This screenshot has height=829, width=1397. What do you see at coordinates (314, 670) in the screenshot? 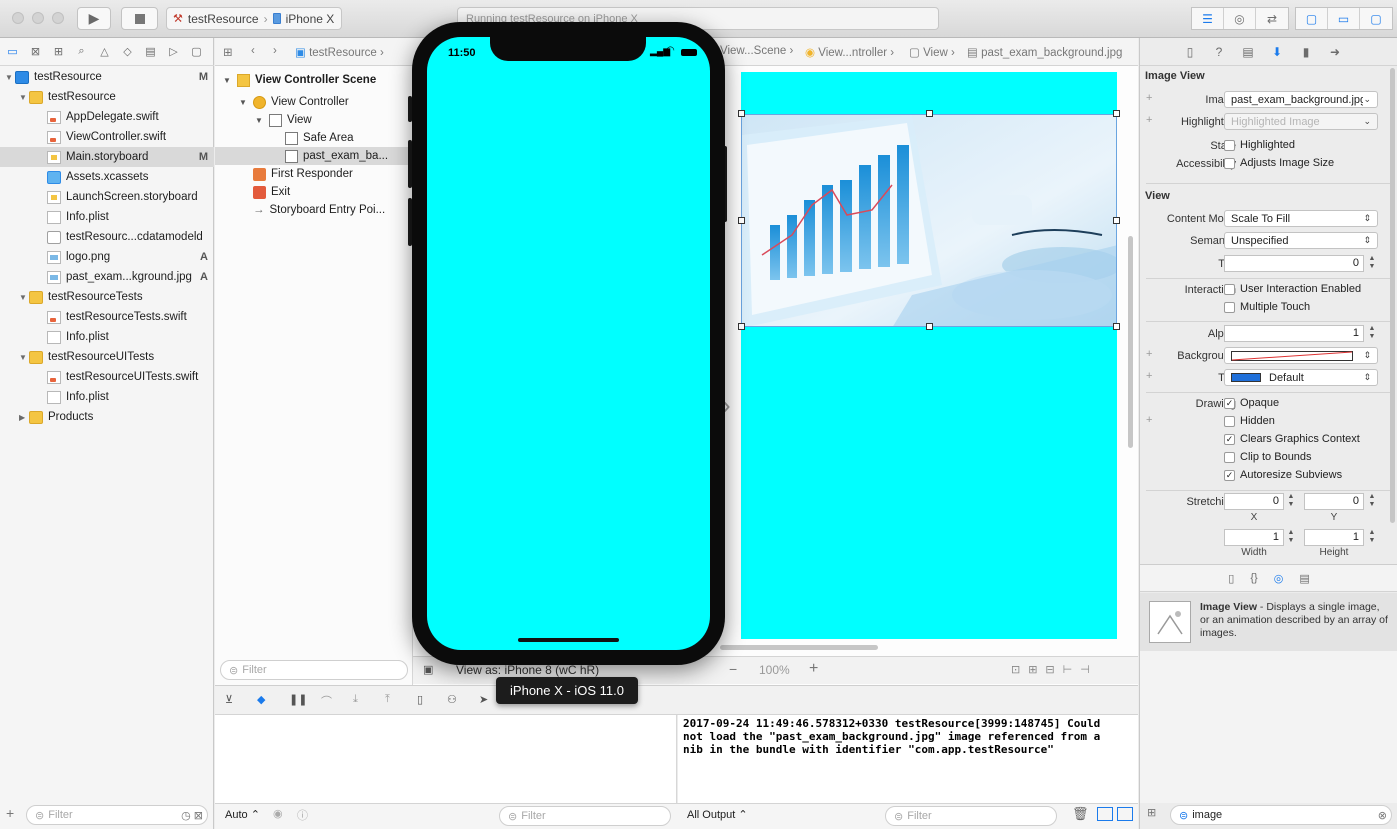
I see `outline-filter-input: ⊜ Filter` at bounding box center [314, 670].